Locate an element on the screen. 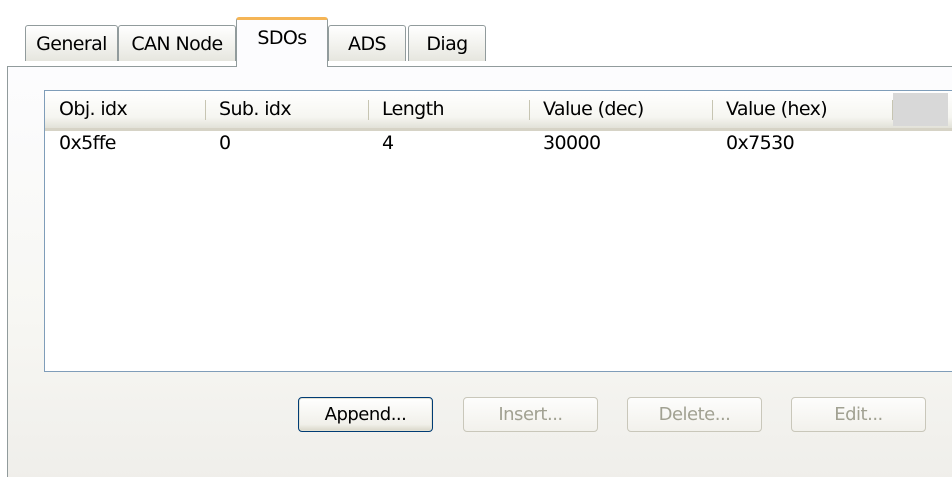 Image resolution: width=952 pixels, height=477 pixels. cell-sub-idx: 0 is located at coordinates (225, 143).